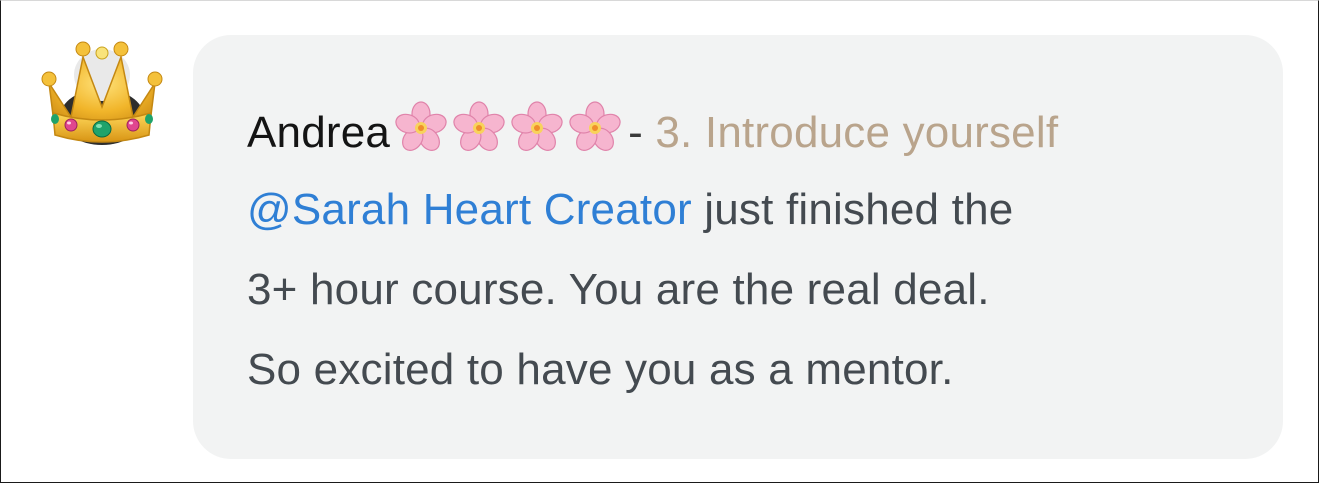 This screenshot has width=1319, height=483. Describe the element at coordinates (509, 128) in the screenshot. I see `cherry-blossom-icons` at that location.